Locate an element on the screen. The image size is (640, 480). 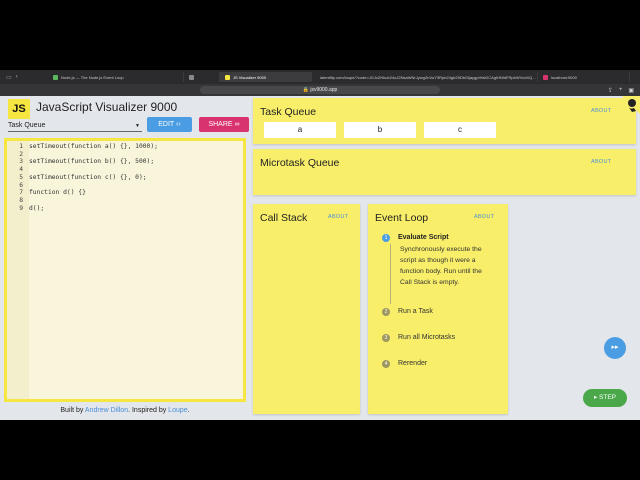
loupe-link: Loupe is located at coordinates (177, 410).